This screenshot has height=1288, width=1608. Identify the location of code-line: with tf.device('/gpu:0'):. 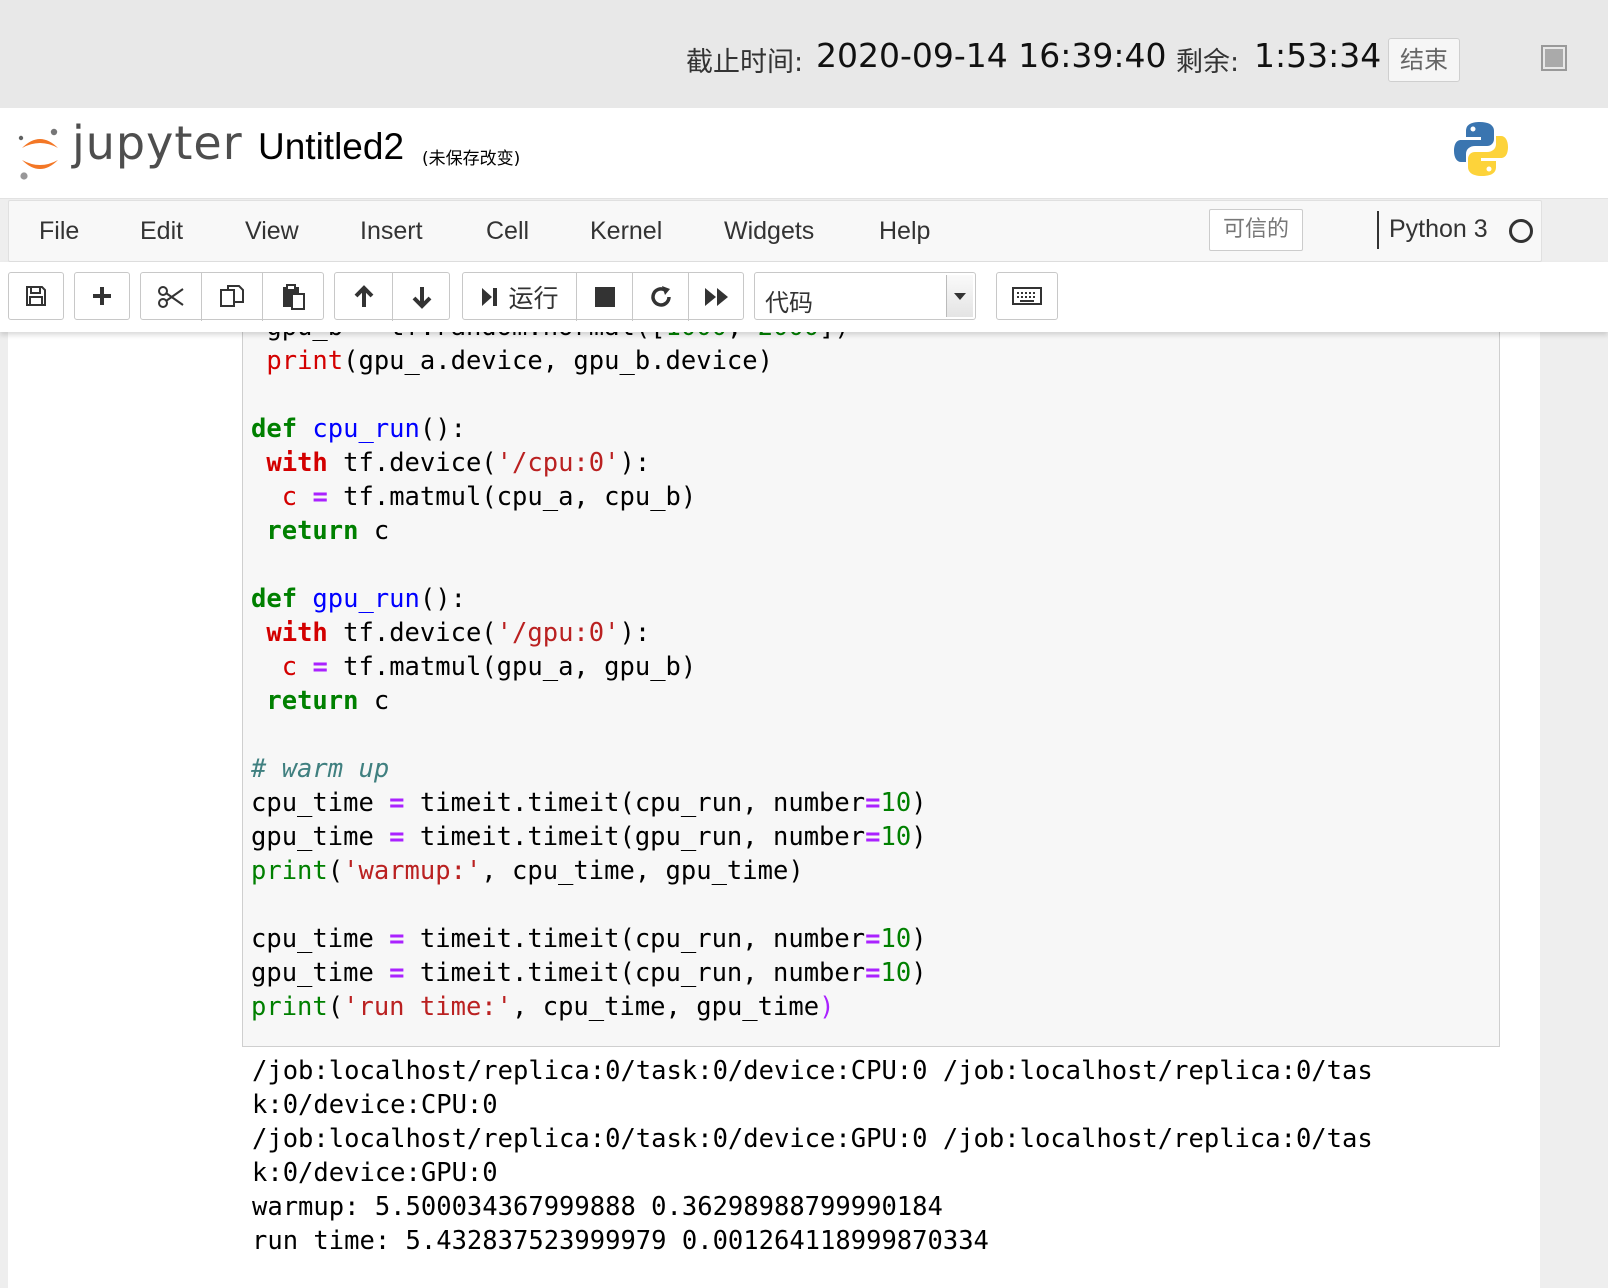
(458, 633).